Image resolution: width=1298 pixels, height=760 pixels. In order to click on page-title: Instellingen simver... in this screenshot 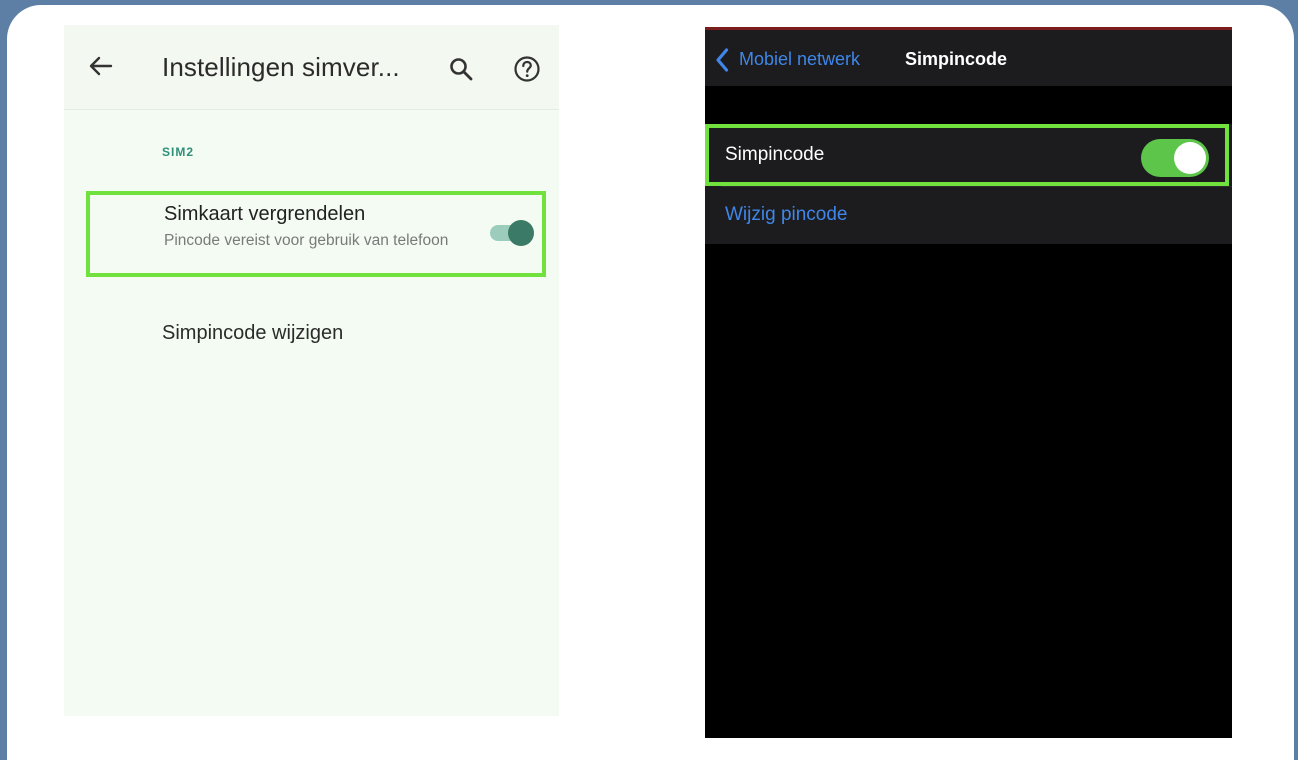, I will do `click(281, 67)`.